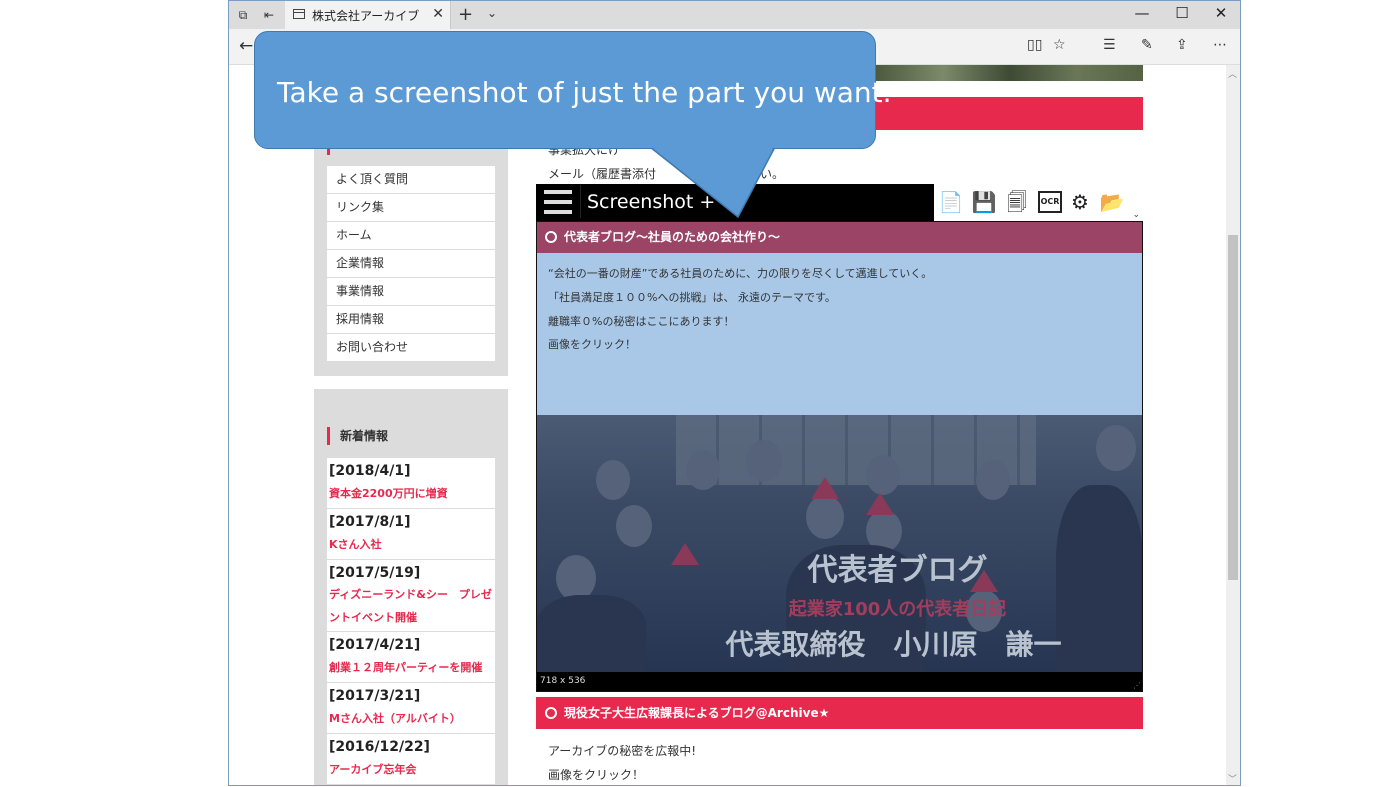 This screenshot has width=1399, height=787. Describe the element at coordinates (1034, 45) in the screenshot. I see `reading-view-icon: ▯▯` at that location.